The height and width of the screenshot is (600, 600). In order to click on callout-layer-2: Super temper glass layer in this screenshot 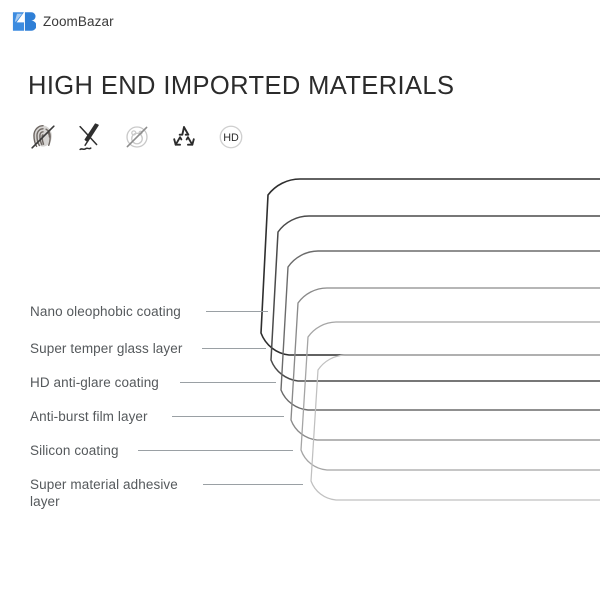, I will do `click(106, 348)`.